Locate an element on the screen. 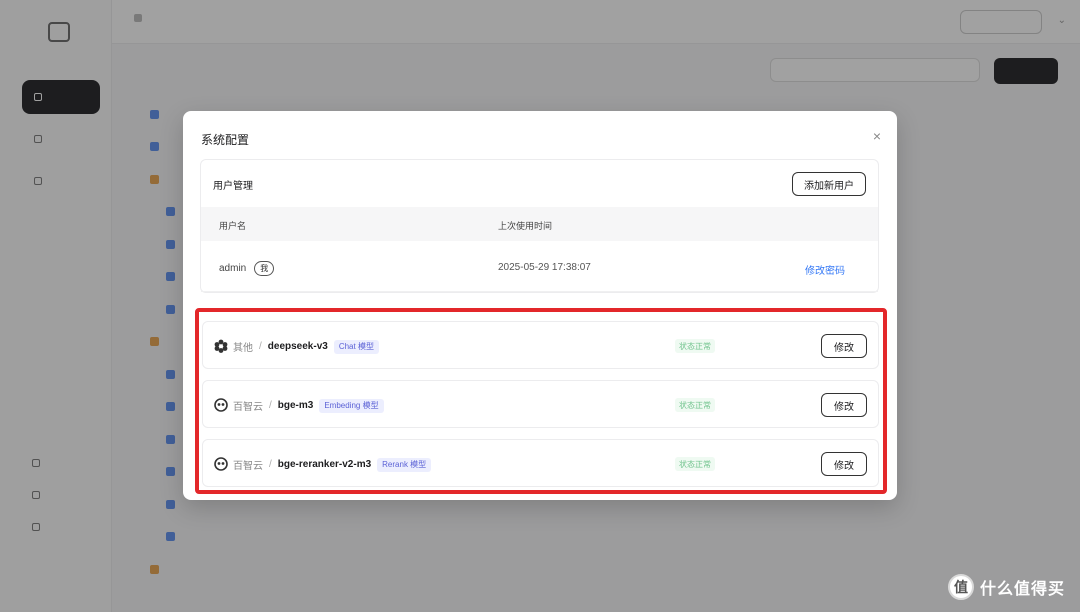  watermark-logo-icon: 值 is located at coordinates (961, 587).